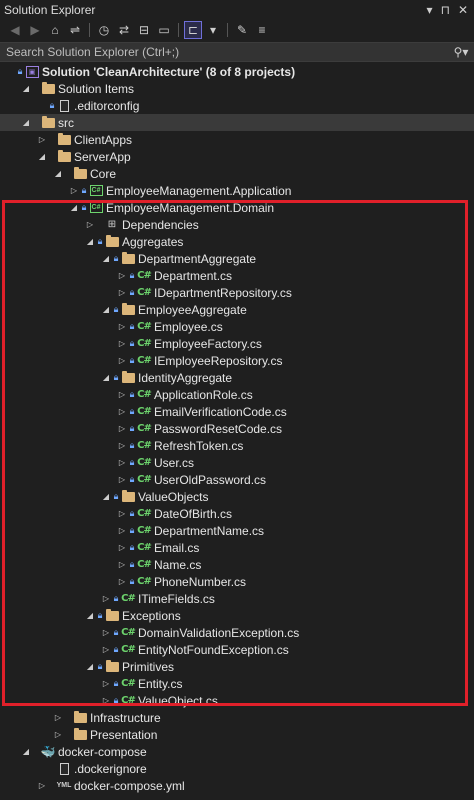 The image size is (474, 800). What do you see at coordinates (237, 105) in the screenshot?
I see `tree-row: 🔒︎ .editorconfig` at bounding box center [237, 105].